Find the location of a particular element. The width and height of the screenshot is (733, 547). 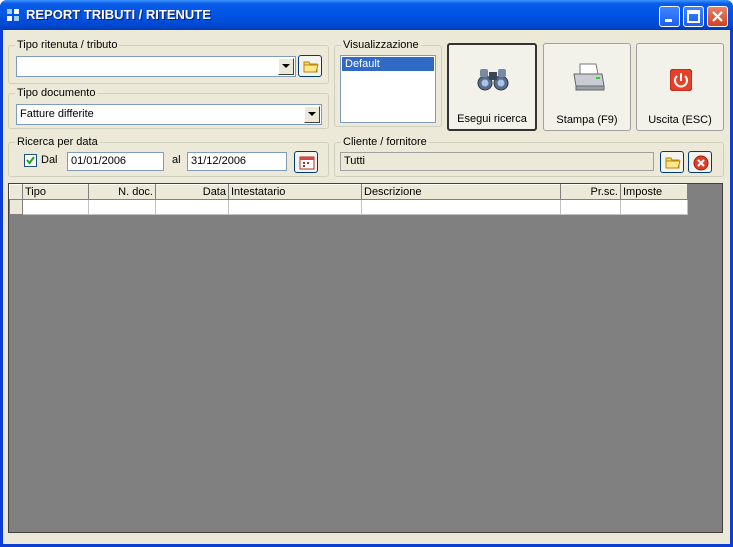

column-header-tipo: Tipo is located at coordinates (55, 192).